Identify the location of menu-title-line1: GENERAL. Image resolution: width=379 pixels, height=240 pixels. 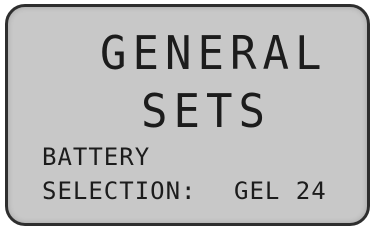
(214, 53).